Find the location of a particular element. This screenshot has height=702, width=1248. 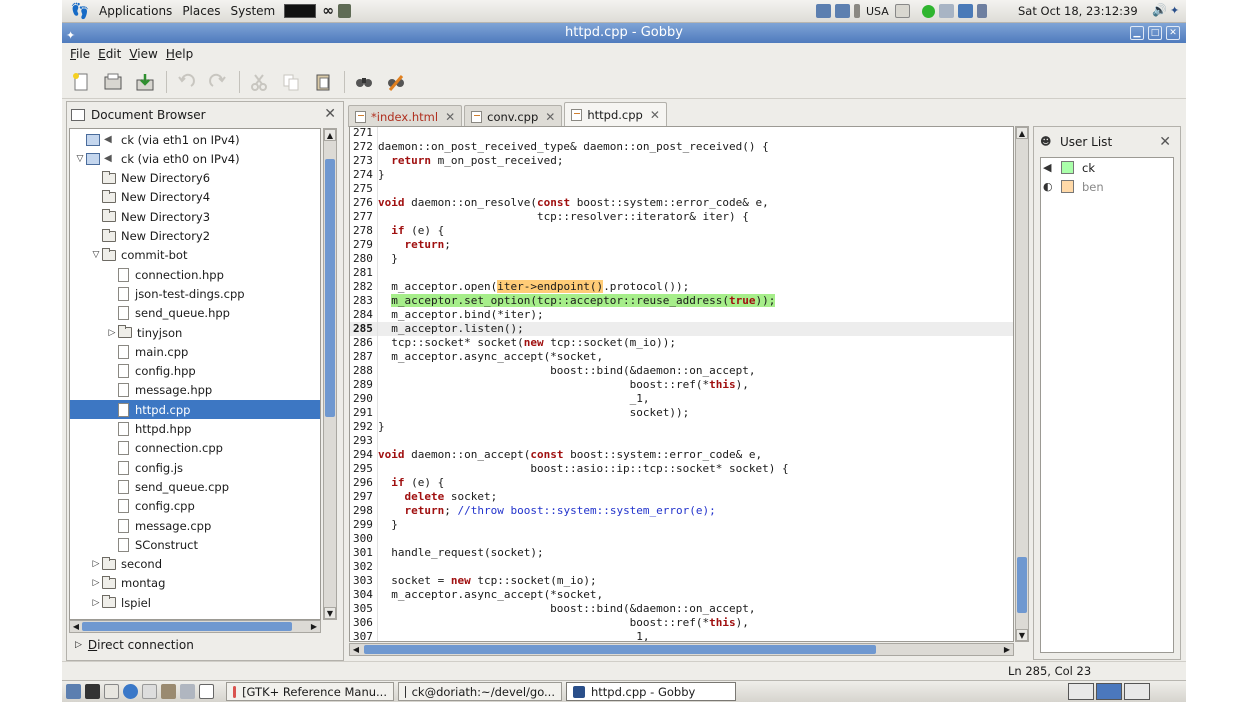

tree-item: New Directory2 is located at coordinates (195, 236).